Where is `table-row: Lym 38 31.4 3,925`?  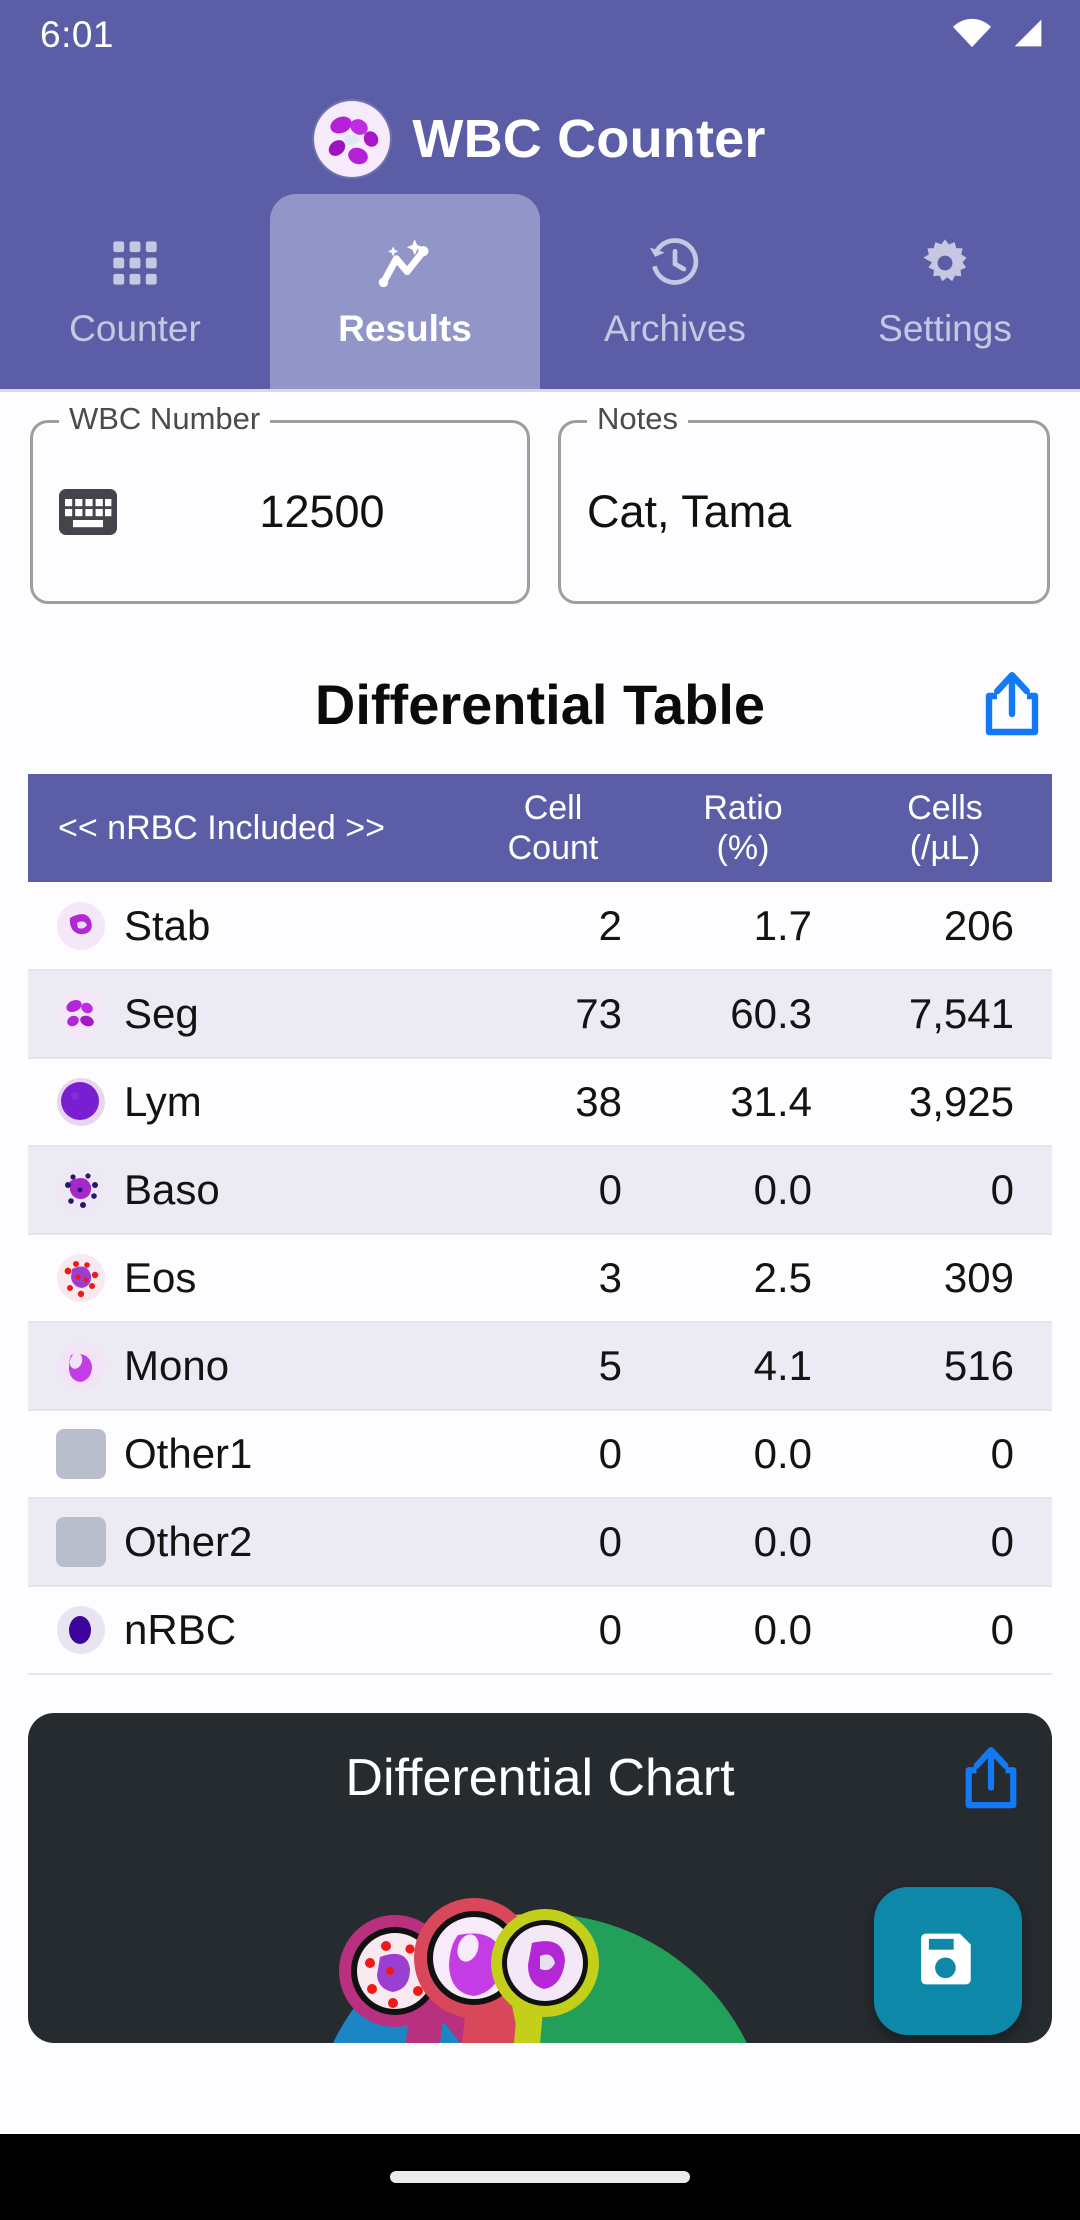
table-row: Lym 38 31.4 3,925 is located at coordinates (540, 1103).